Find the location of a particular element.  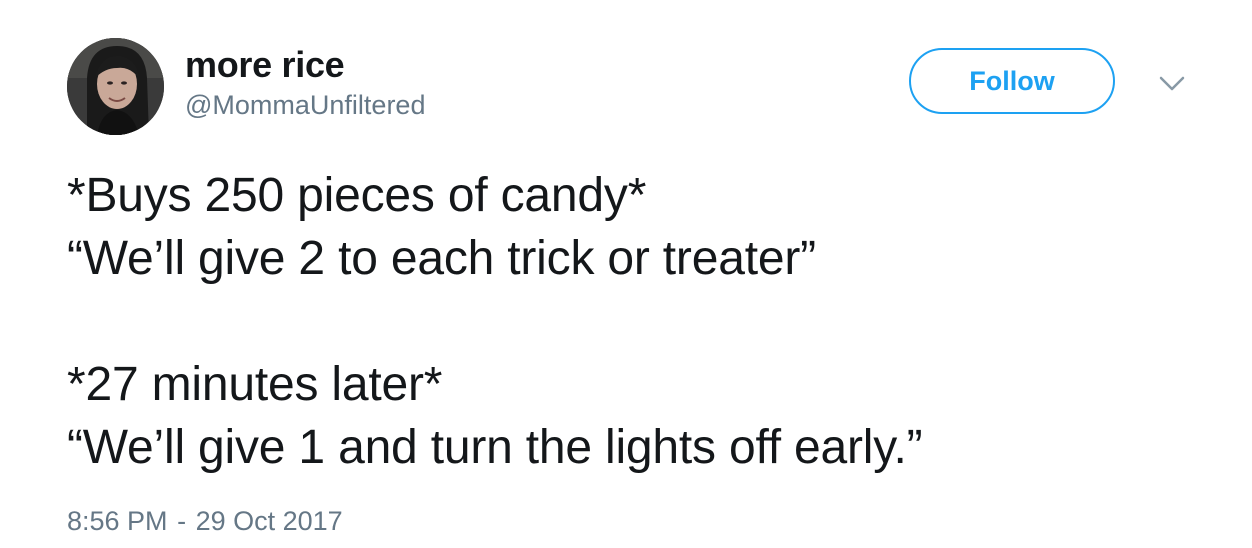

chevron-down-icon is located at coordinates (1172, 84).